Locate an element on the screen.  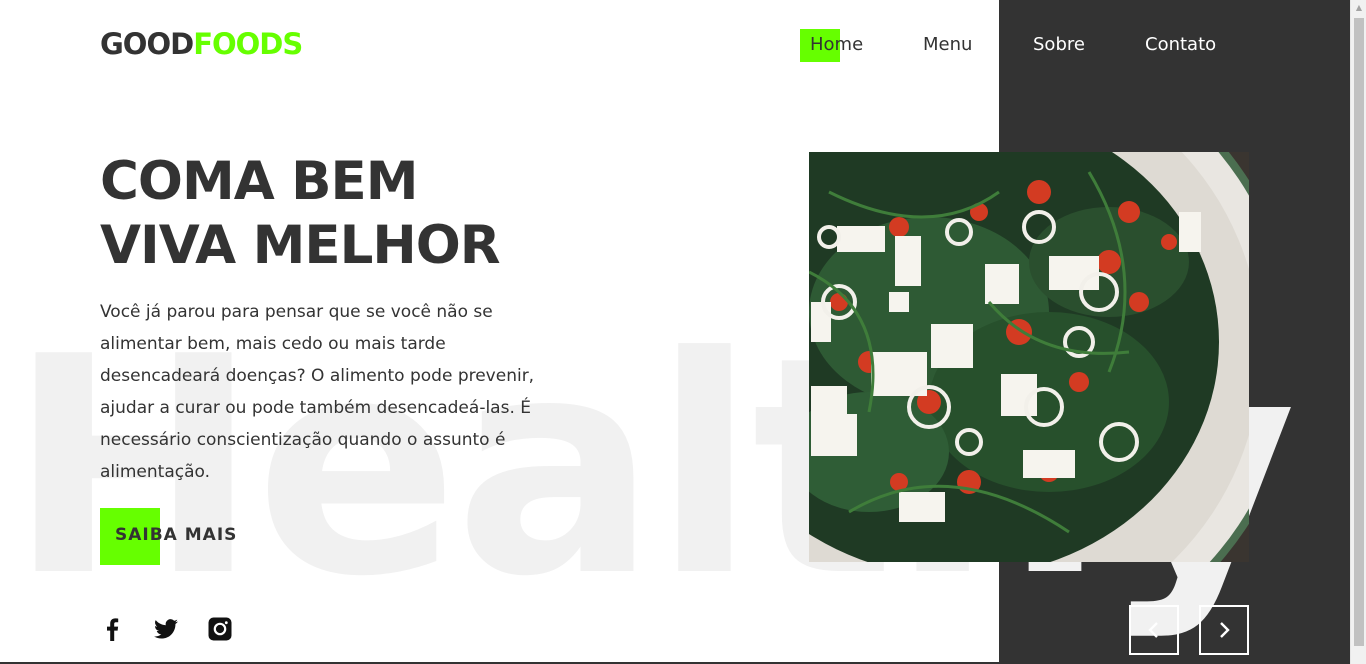
logo: GOODFOODS is located at coordinates (201, 44).